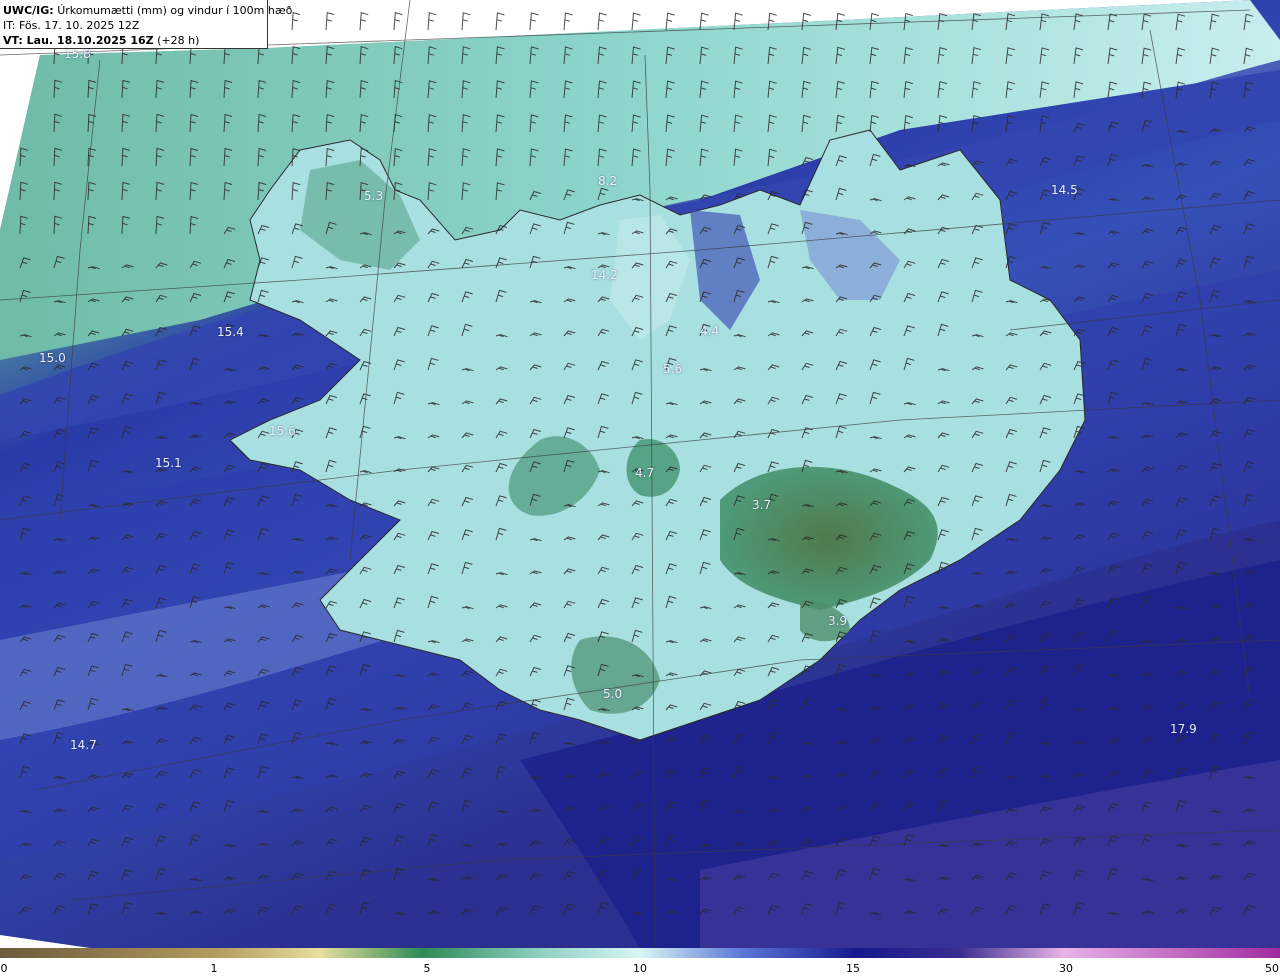 The width and height of the screenshot is (1280, 978). I want to click on valid-time: VT: Lau. 18.10.2025 16Z, so click(78, 40).